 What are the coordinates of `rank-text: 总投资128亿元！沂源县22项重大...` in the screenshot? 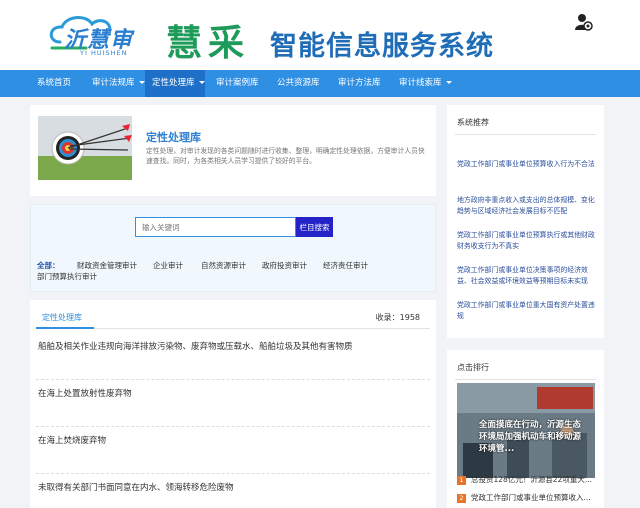 It's located at (532, 479).